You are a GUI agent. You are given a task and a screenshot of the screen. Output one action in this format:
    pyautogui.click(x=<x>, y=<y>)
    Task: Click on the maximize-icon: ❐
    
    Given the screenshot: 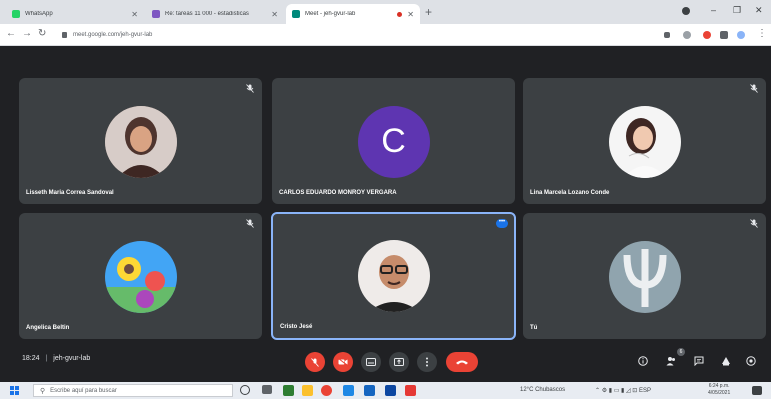 What is the action you would take?
    pyautogui.click(x=737, y=10)
    